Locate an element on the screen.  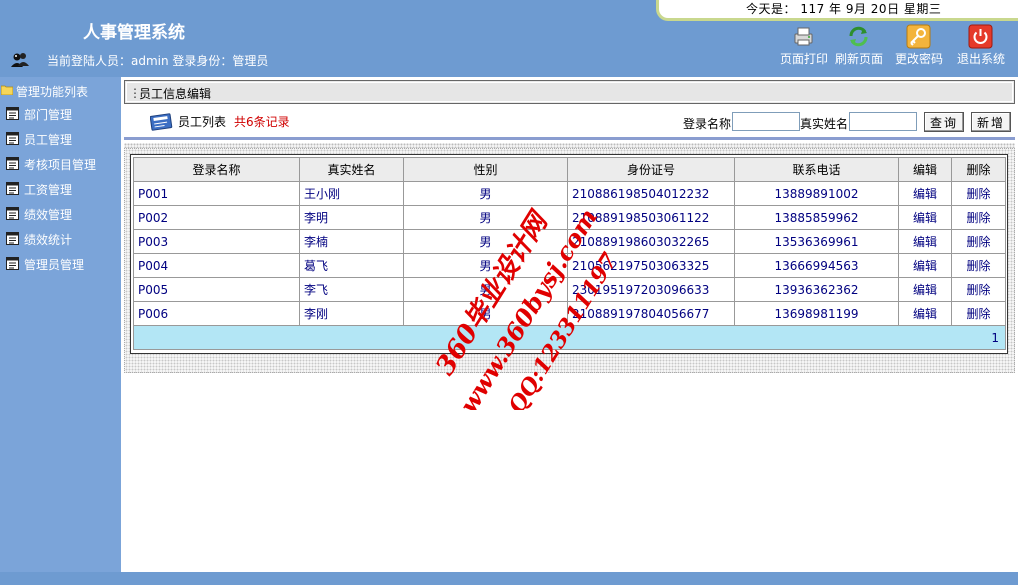
real-name-cell: 李楠 is located at coordinates (351, 241).